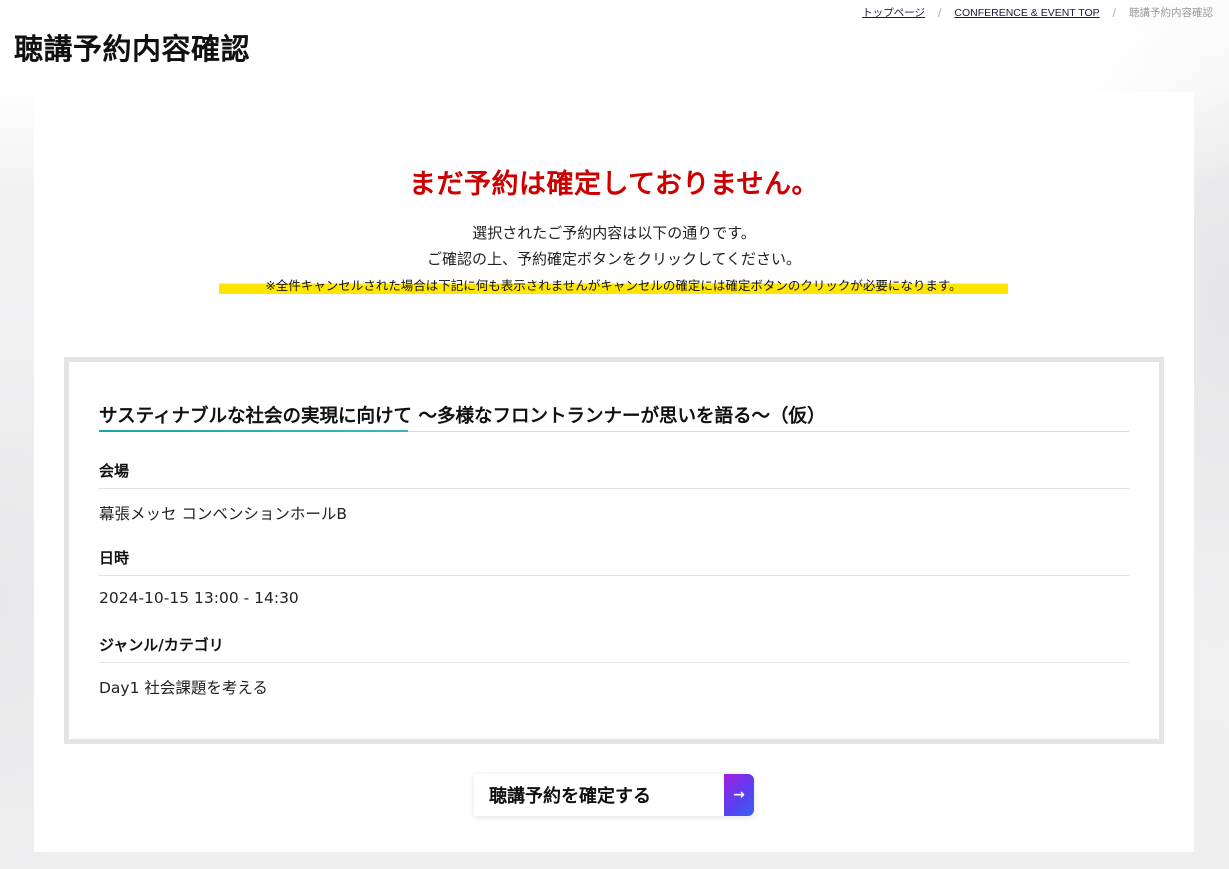  Describe the element at coordinates (1026, 13) in the screenshot. I see `breadcrumb-conference-link: CONFERENCE & EVENT TOP` at that location.